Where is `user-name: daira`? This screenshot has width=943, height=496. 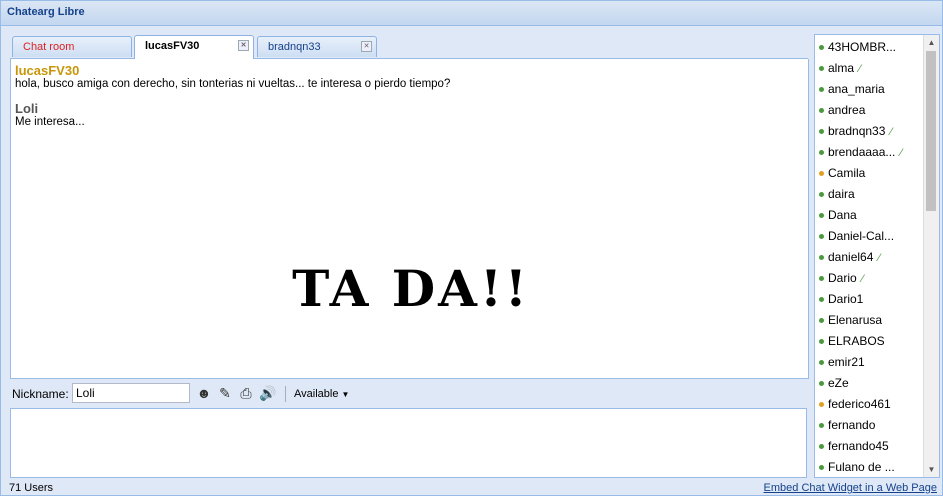
user-name: daira is located at coordinates (841, 194).